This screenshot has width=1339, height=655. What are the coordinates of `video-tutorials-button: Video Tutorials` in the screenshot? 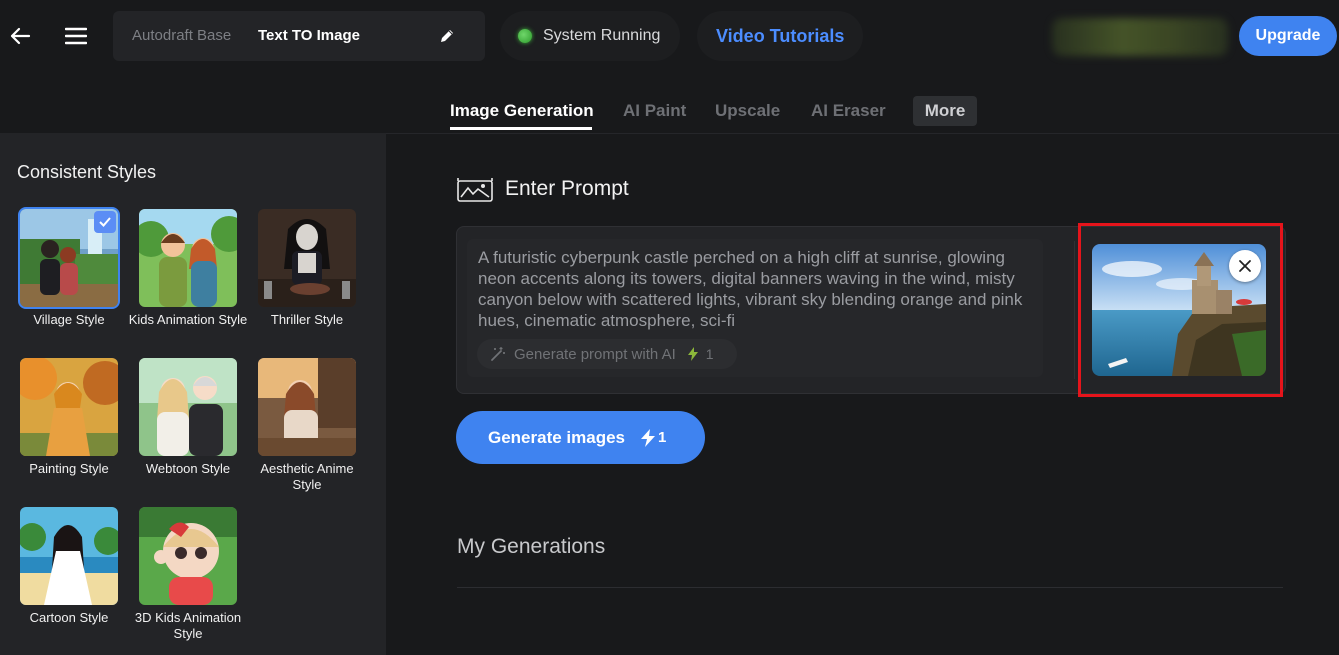 It's located at (780, 36).